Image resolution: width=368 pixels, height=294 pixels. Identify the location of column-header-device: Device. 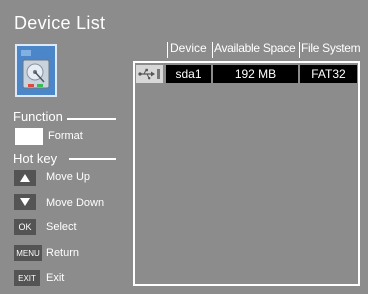
(188, 48).